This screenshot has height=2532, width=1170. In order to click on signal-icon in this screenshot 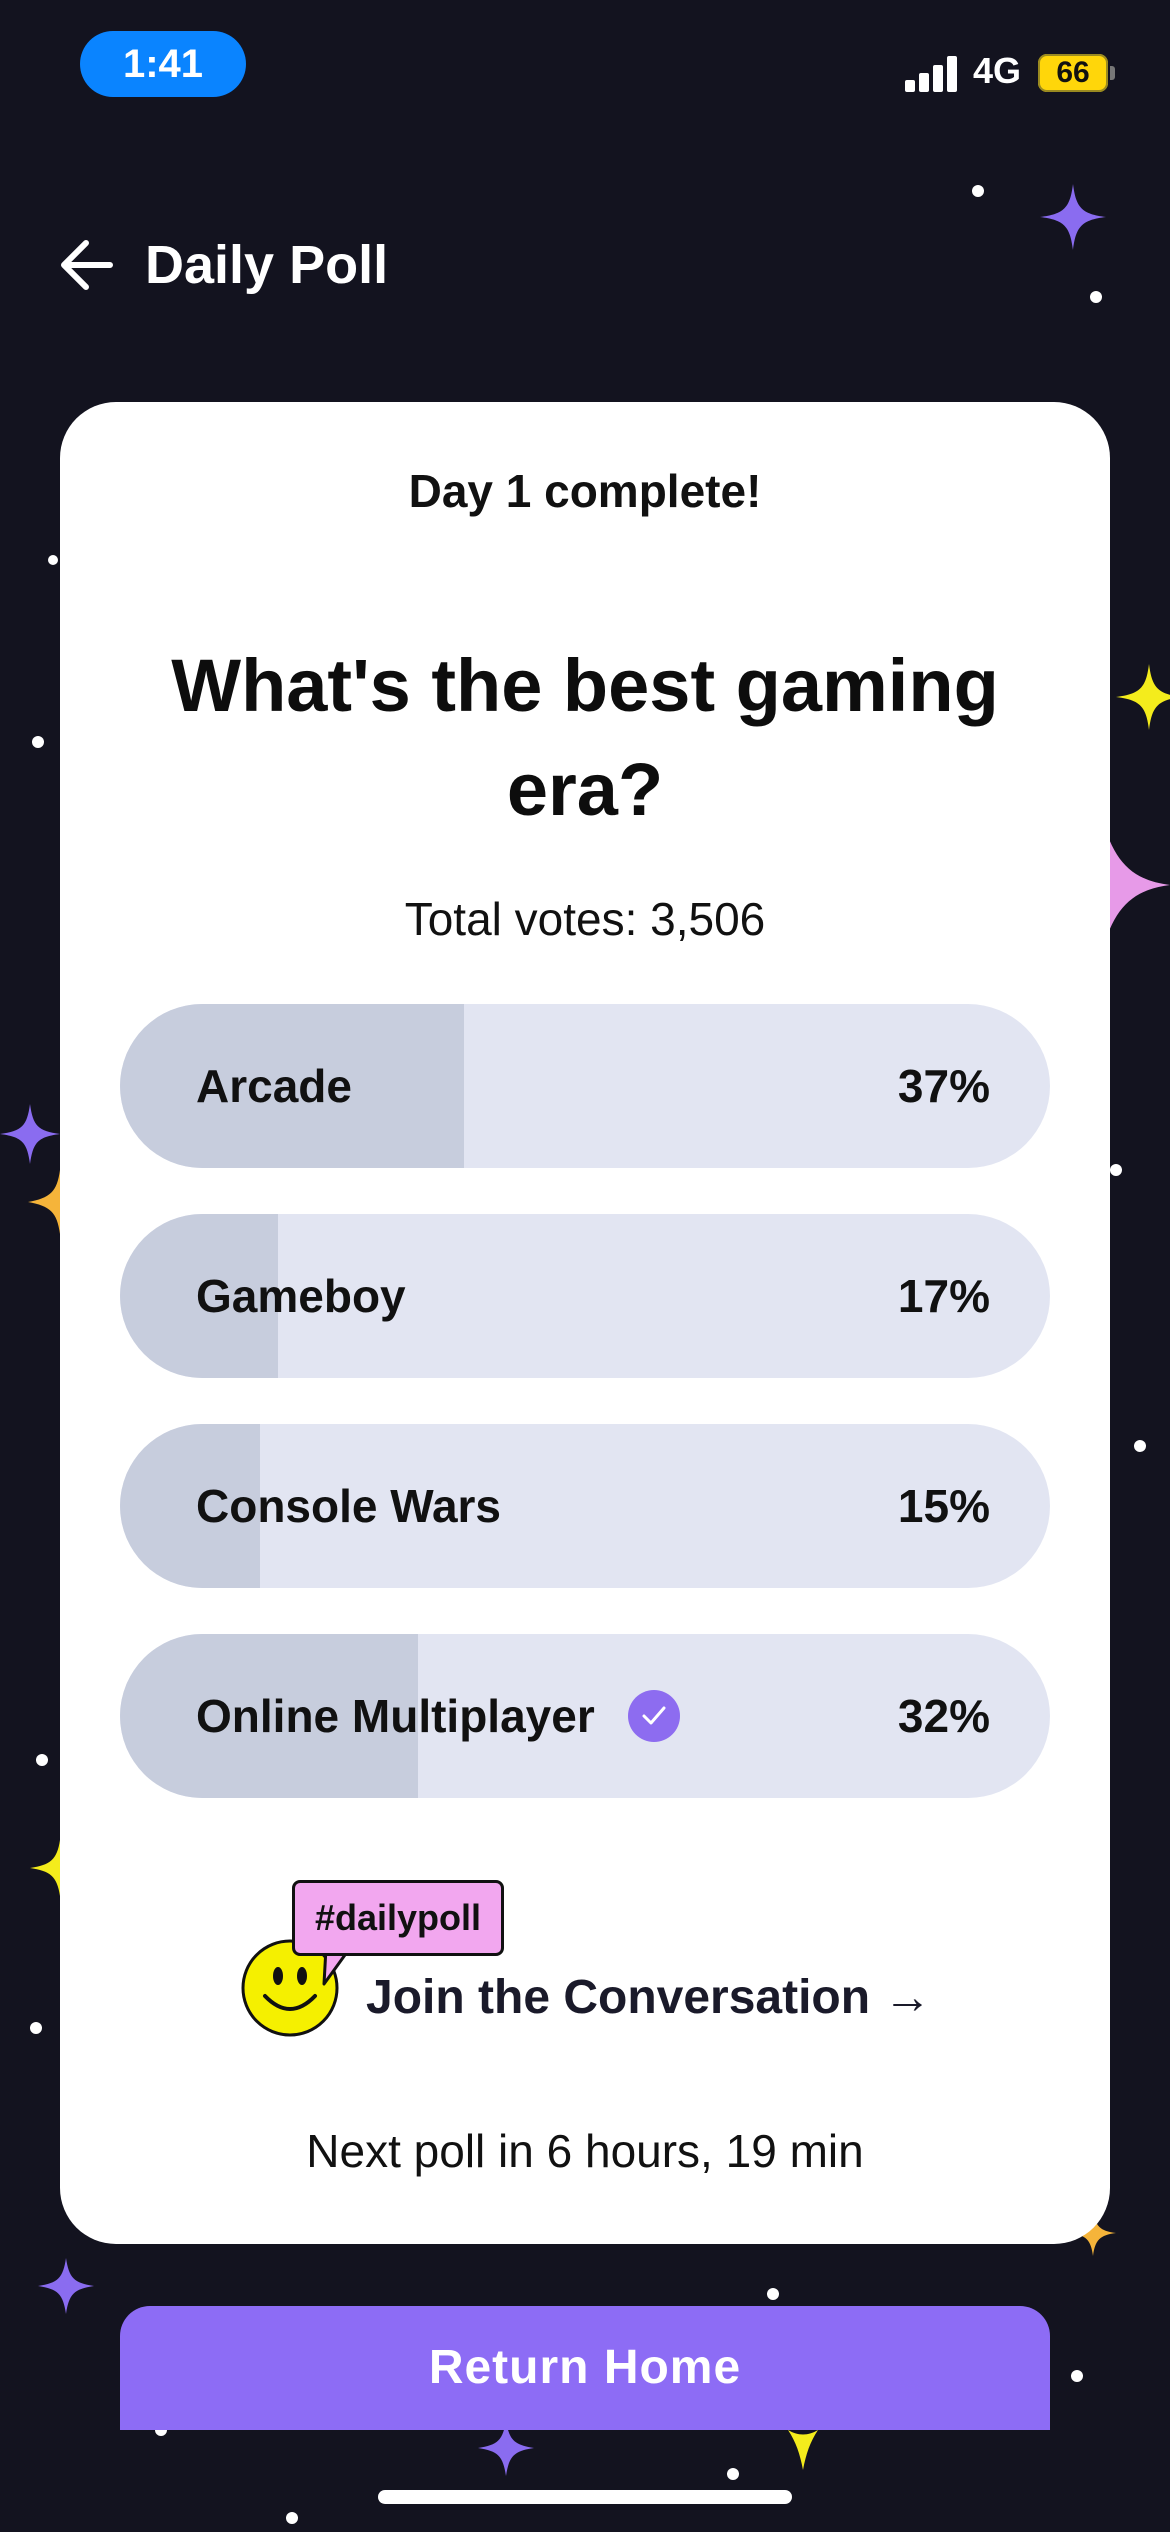, I will do `click(932, 74)`.